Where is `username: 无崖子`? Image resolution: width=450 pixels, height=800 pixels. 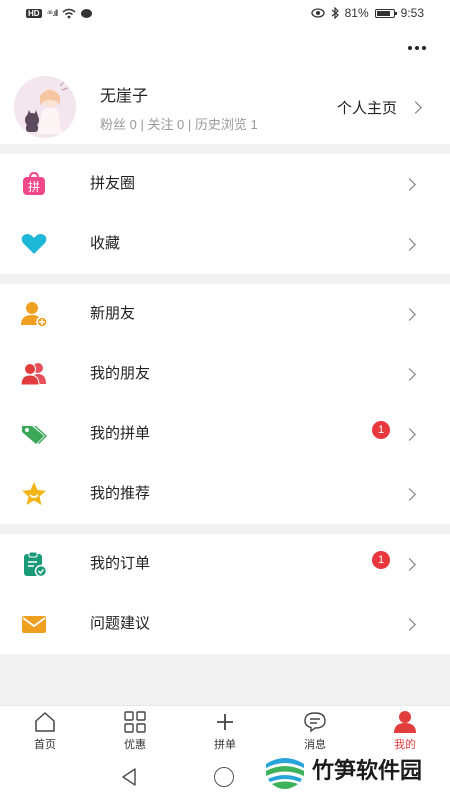
username: 无崖子 is located at coordinates (124, 96).